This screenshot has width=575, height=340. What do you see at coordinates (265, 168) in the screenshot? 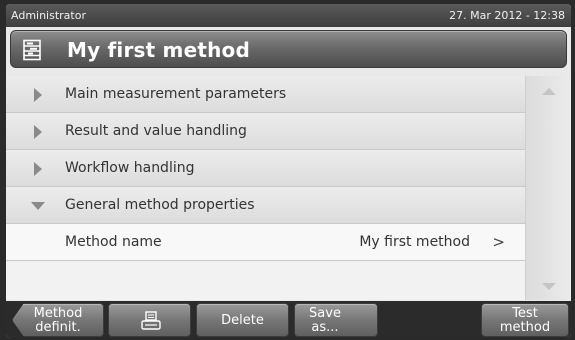
I see `section-workflow-handling: Workflow handling` at bounding box center [265, 168].